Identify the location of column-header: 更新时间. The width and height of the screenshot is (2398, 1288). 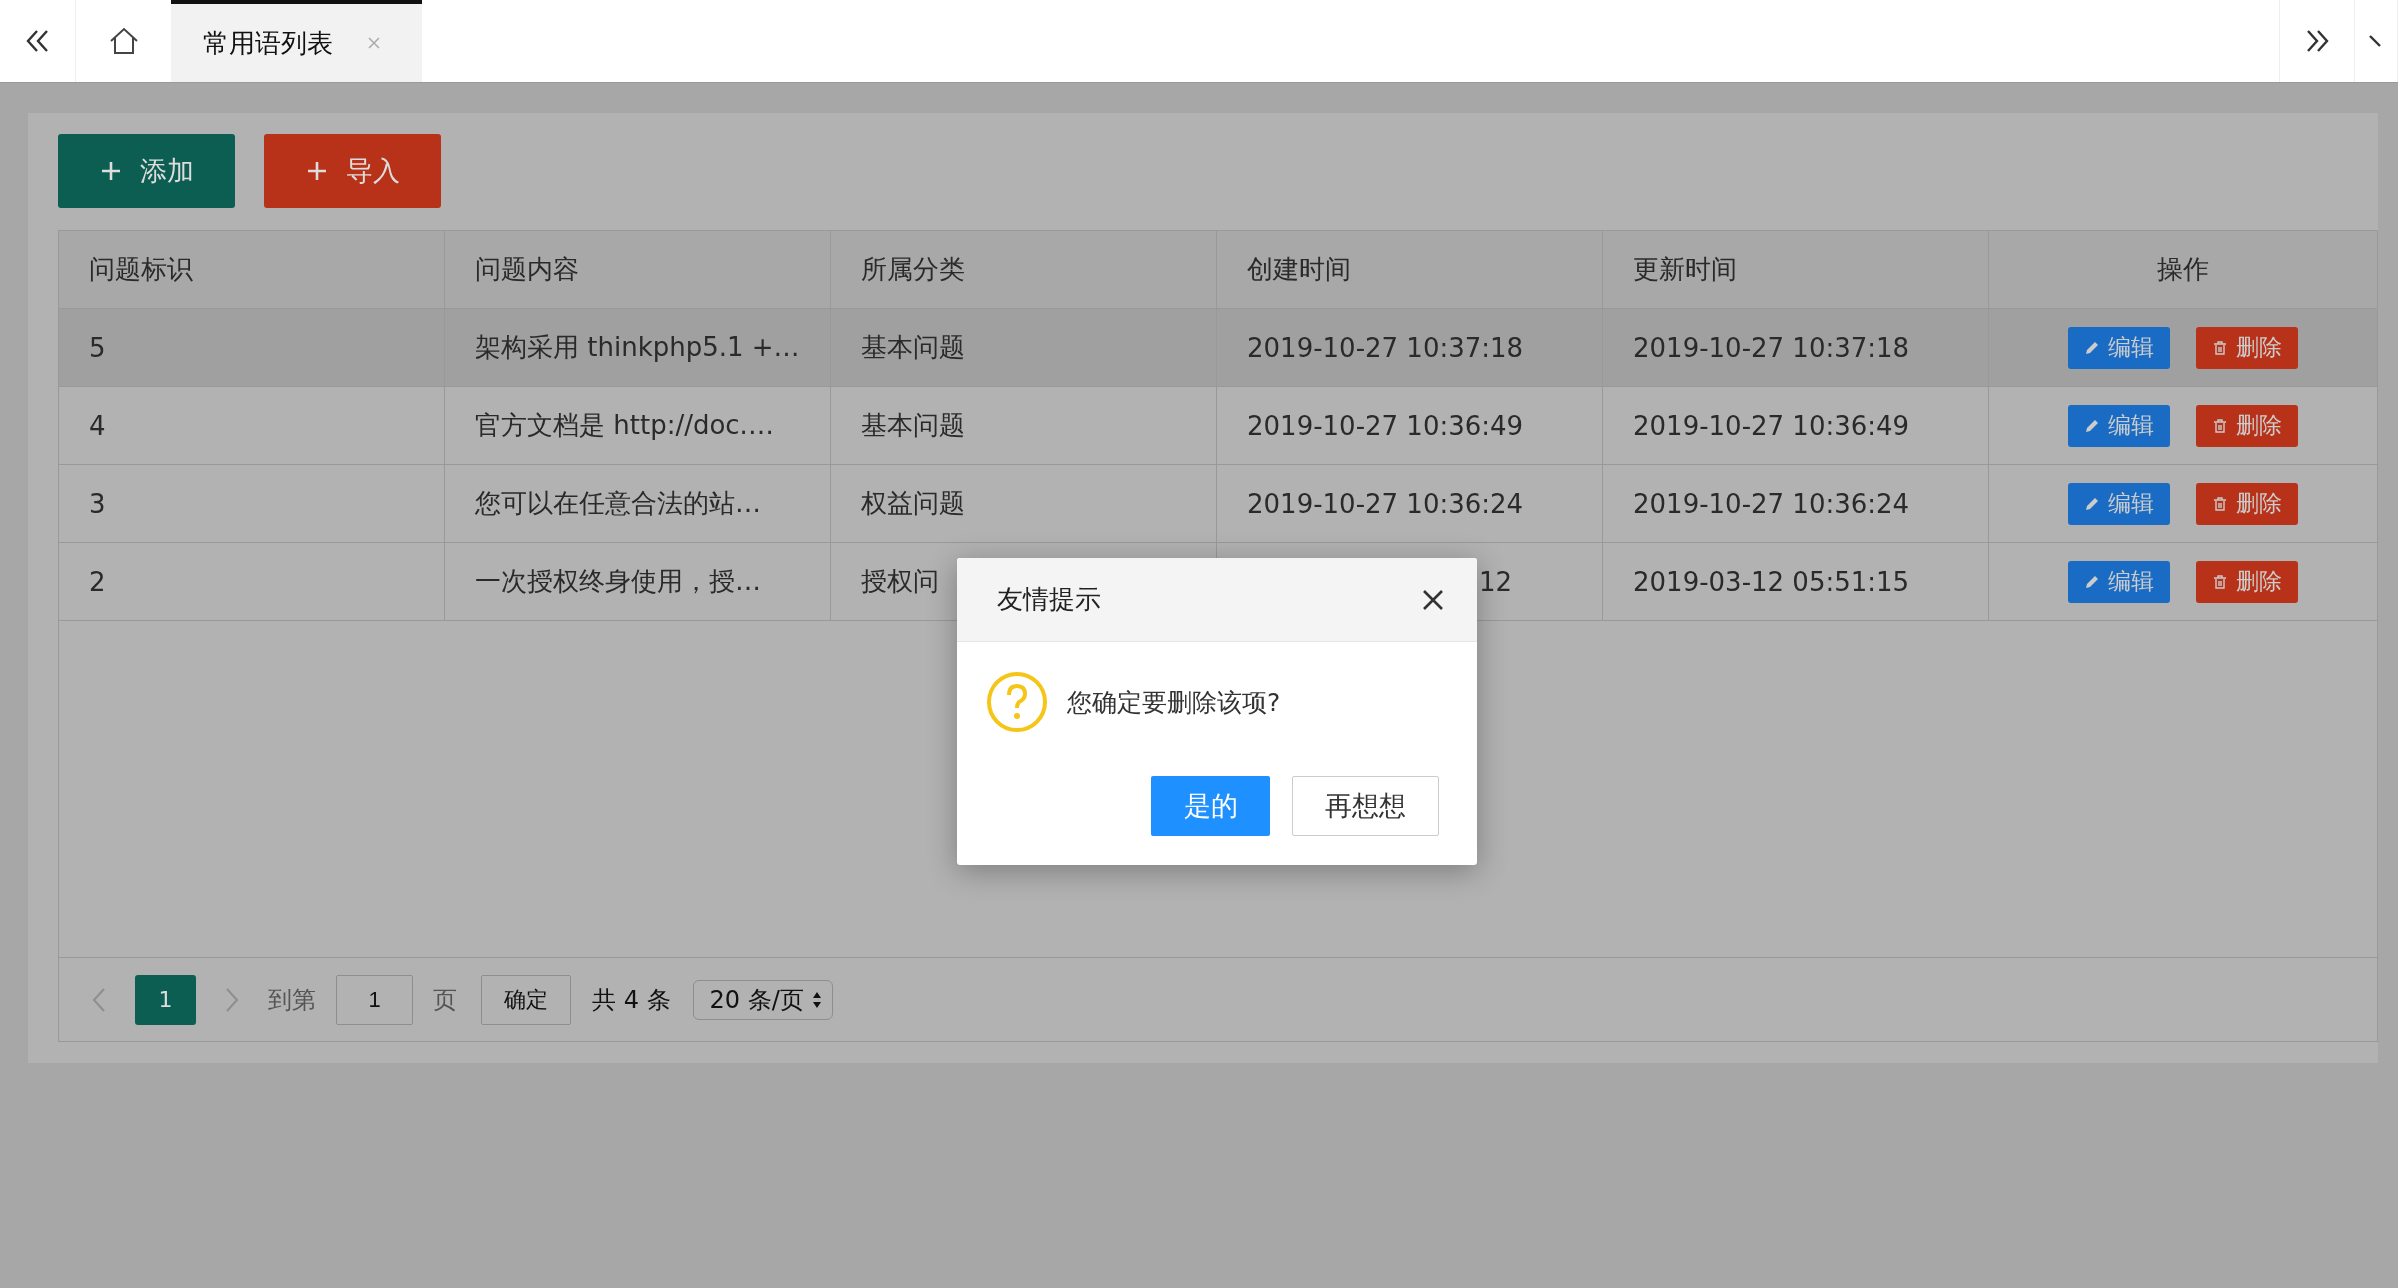
(1796, 269).